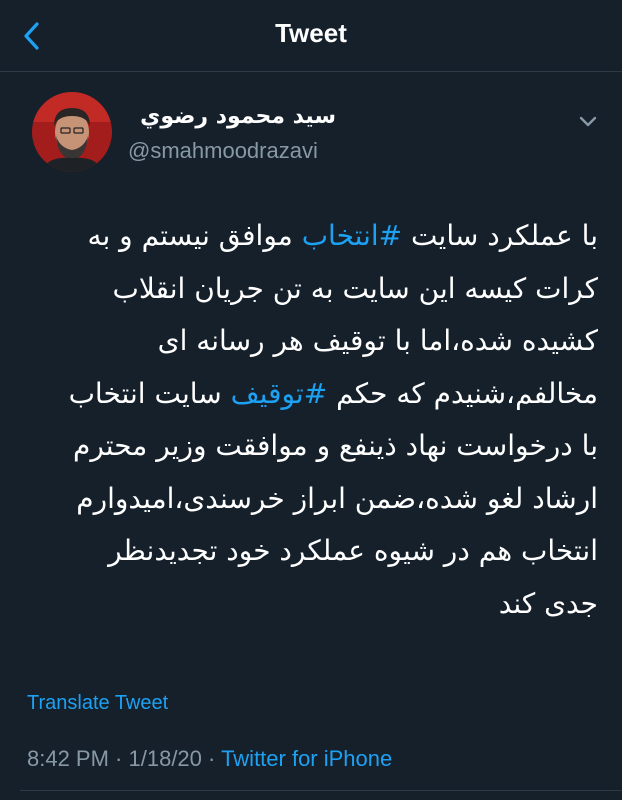 The height and width of the screenshot is (800, 622). What do you see at coordinates (165, 758) in the screenshot?
I see `tweet-date: 1/18/20` at bounding box center [165, 758].